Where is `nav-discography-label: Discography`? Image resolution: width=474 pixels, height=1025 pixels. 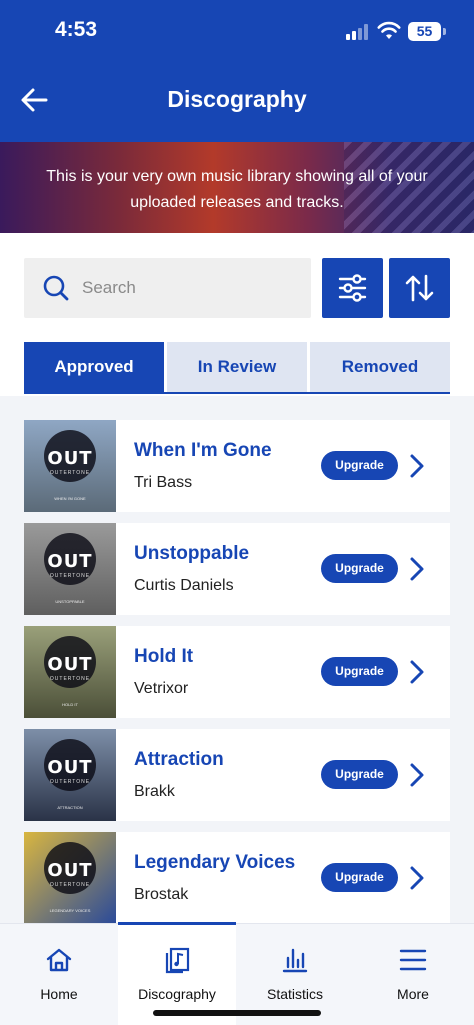
nav-discography-label: Discography is located at coordinates (177, 994).